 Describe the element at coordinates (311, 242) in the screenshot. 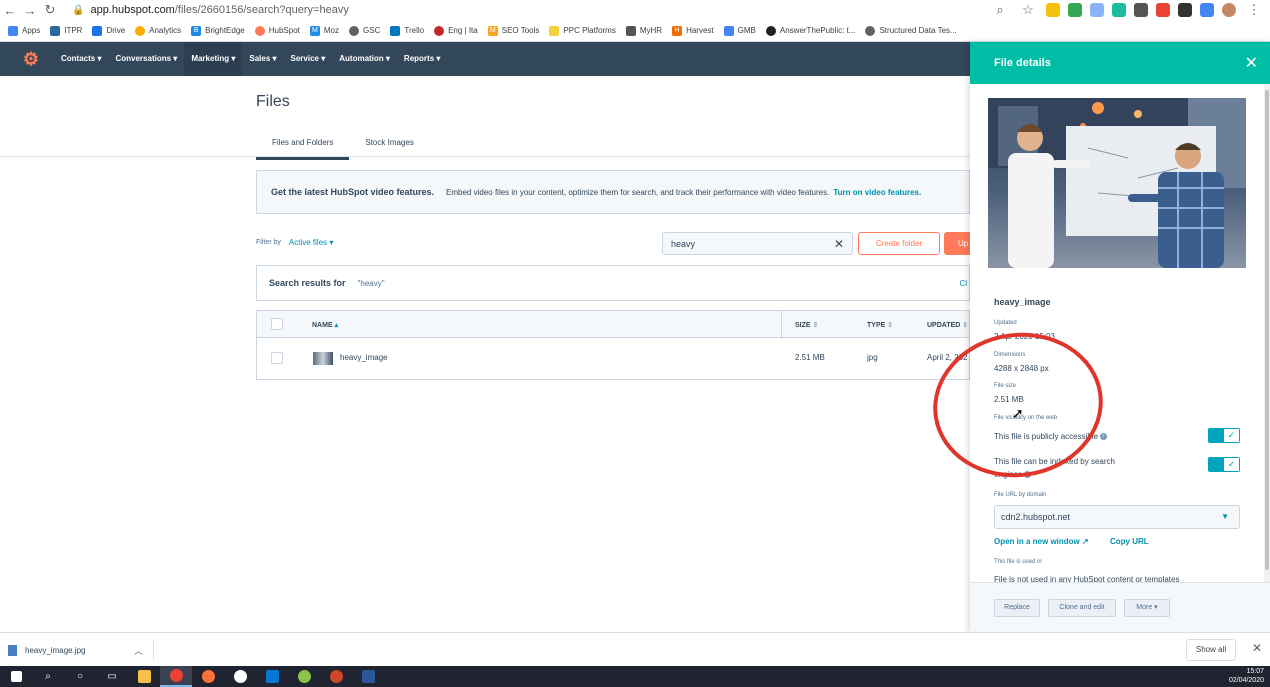

I see `filter-dropdown: Active files ▾` at that location.